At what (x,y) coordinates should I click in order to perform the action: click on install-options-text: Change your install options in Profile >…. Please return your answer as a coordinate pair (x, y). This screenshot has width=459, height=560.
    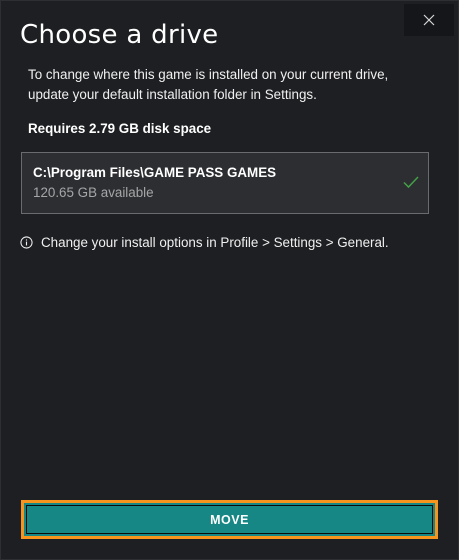
    Looking at the image, I should click on (215, 242).